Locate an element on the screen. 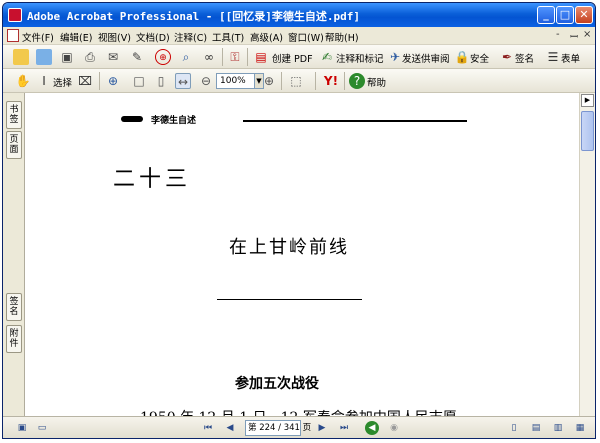  title-rule is located at coordinates (289, 299).